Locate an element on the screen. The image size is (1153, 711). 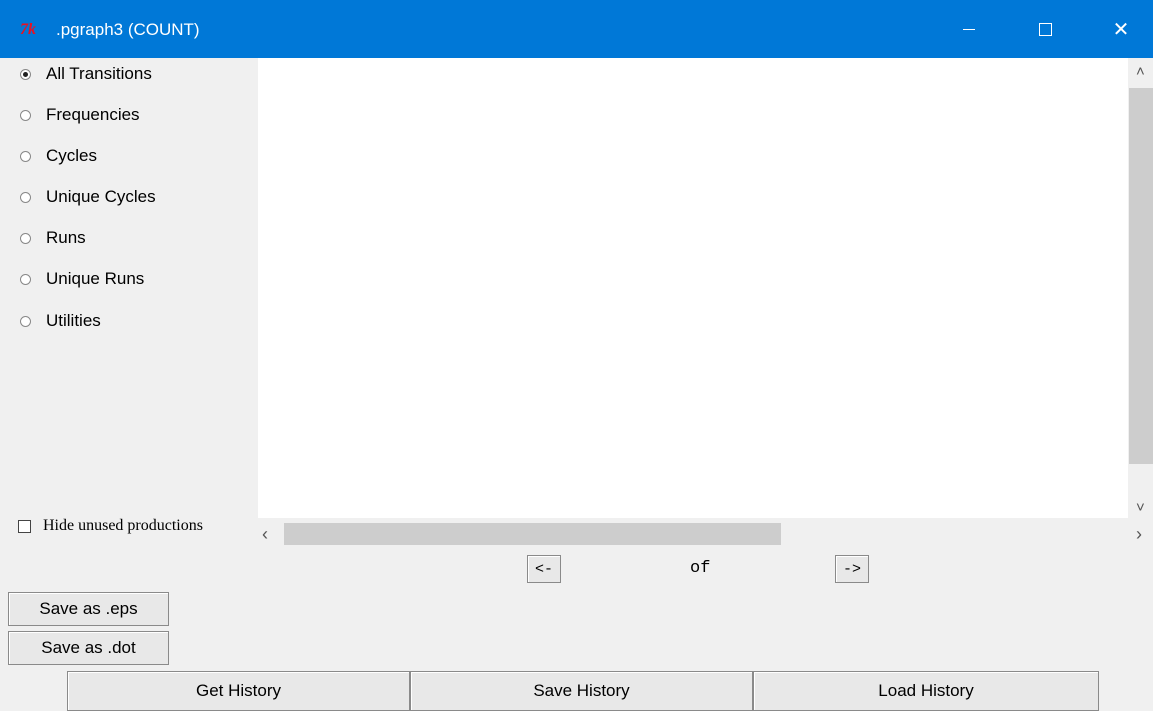
scroll-left-icon: ‹ is located at coordinates (265, 534).